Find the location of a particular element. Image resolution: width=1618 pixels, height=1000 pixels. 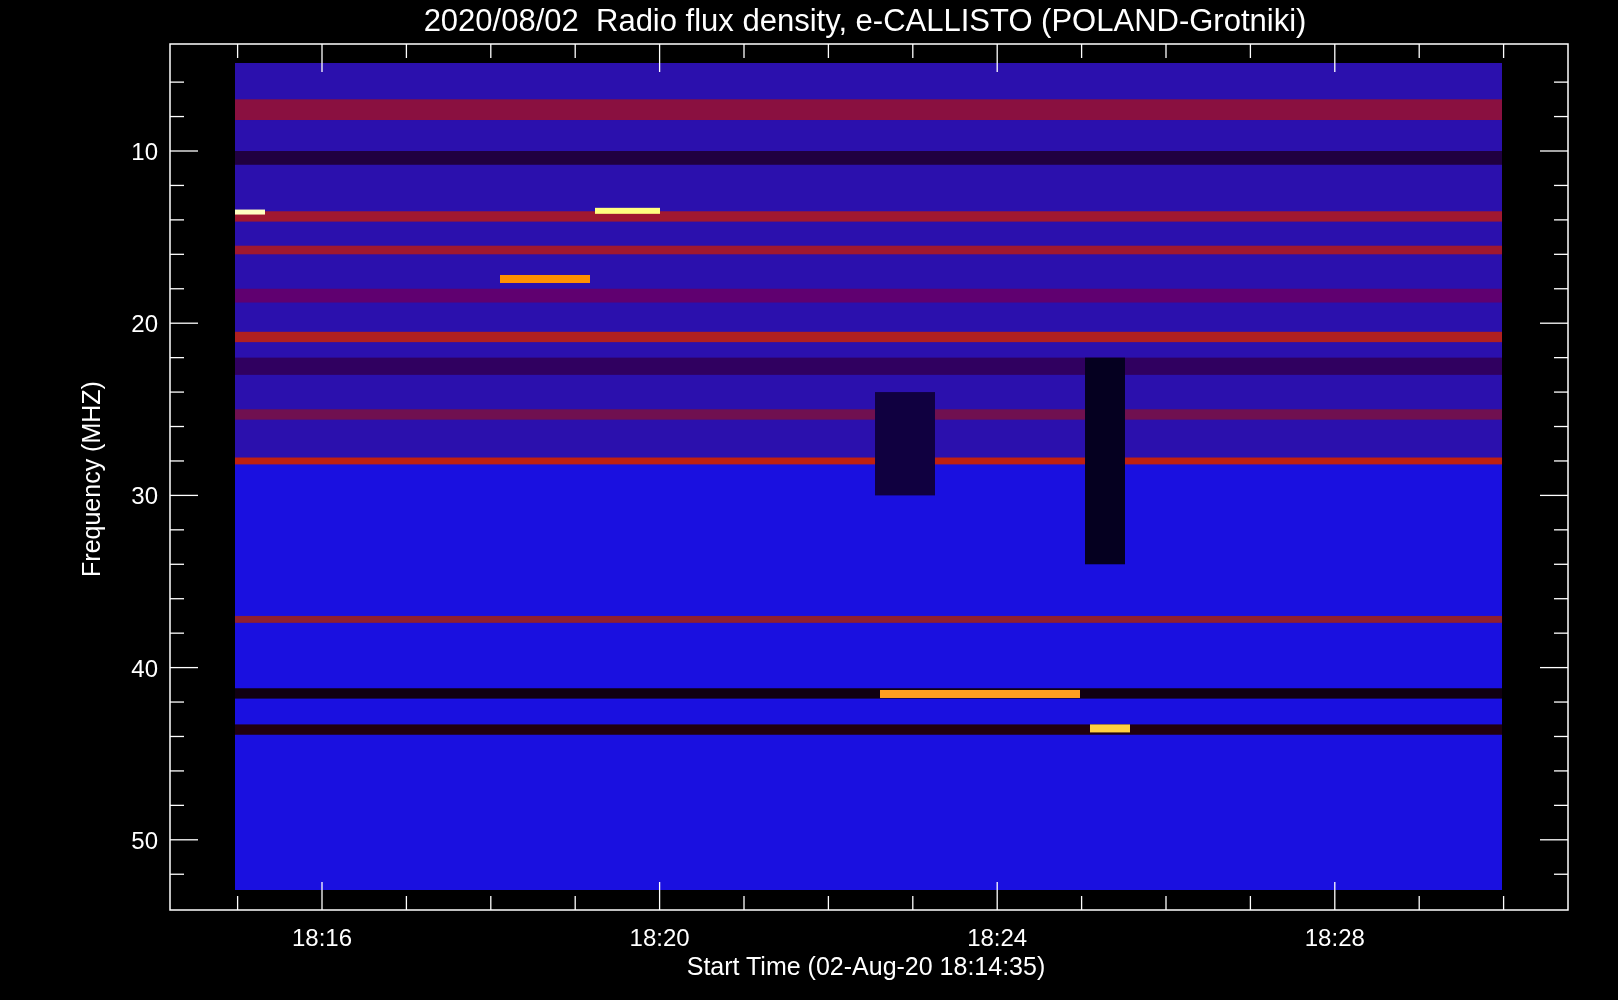

x-tick-label: 18:24 is located at coordinates (997, 937).